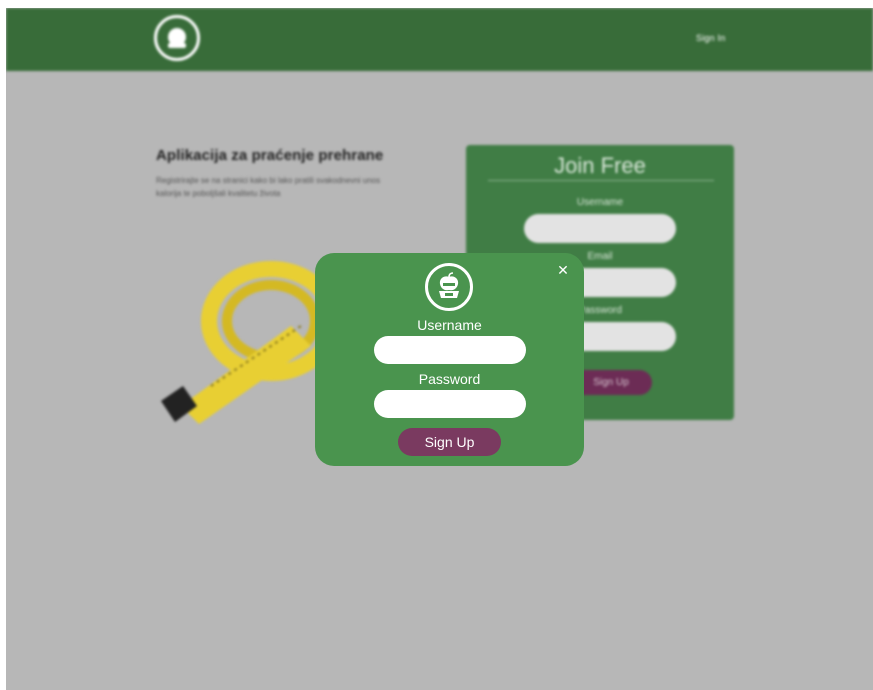 The image size is (873, 690). What do you see at coordinates (270, 155) in the screenshot?
I see `hero-title: Aplikacija za praćenje prehrane` at bounding box center [270, 155].